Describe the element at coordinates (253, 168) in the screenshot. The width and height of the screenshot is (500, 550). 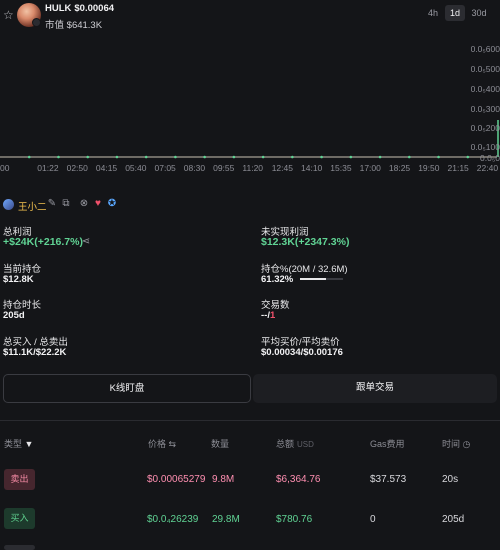
I see `x-tick-label: 11:20` at that location.